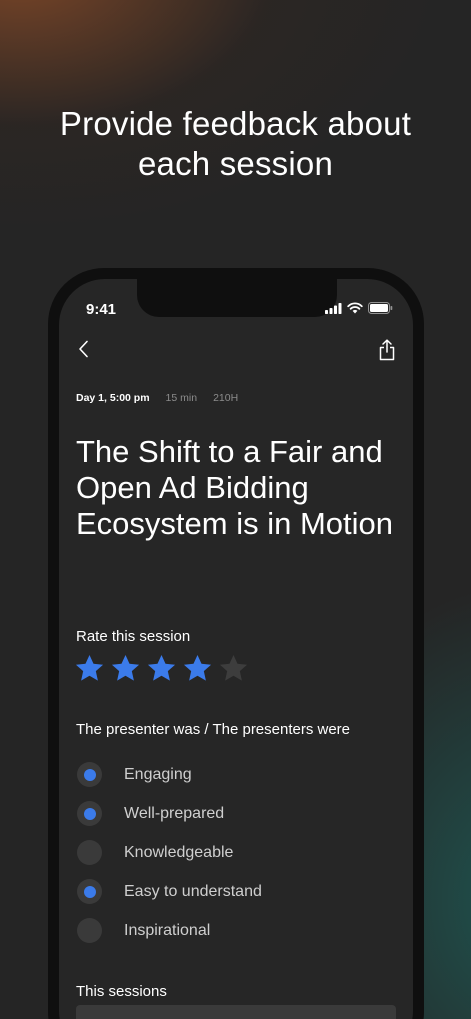 The height and width of the screenshot is (1019, 471). I want to click on chevron-left-icon, so click(83, 349).